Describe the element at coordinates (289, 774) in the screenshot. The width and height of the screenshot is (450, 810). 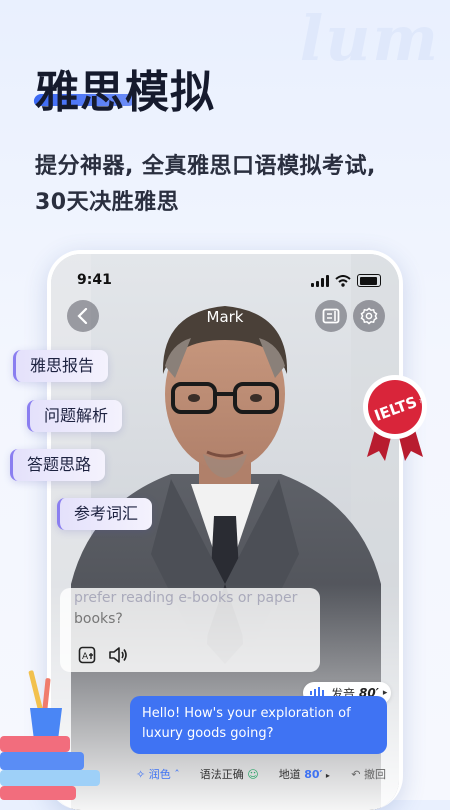
I see `fluency-label: 地道` at that location.